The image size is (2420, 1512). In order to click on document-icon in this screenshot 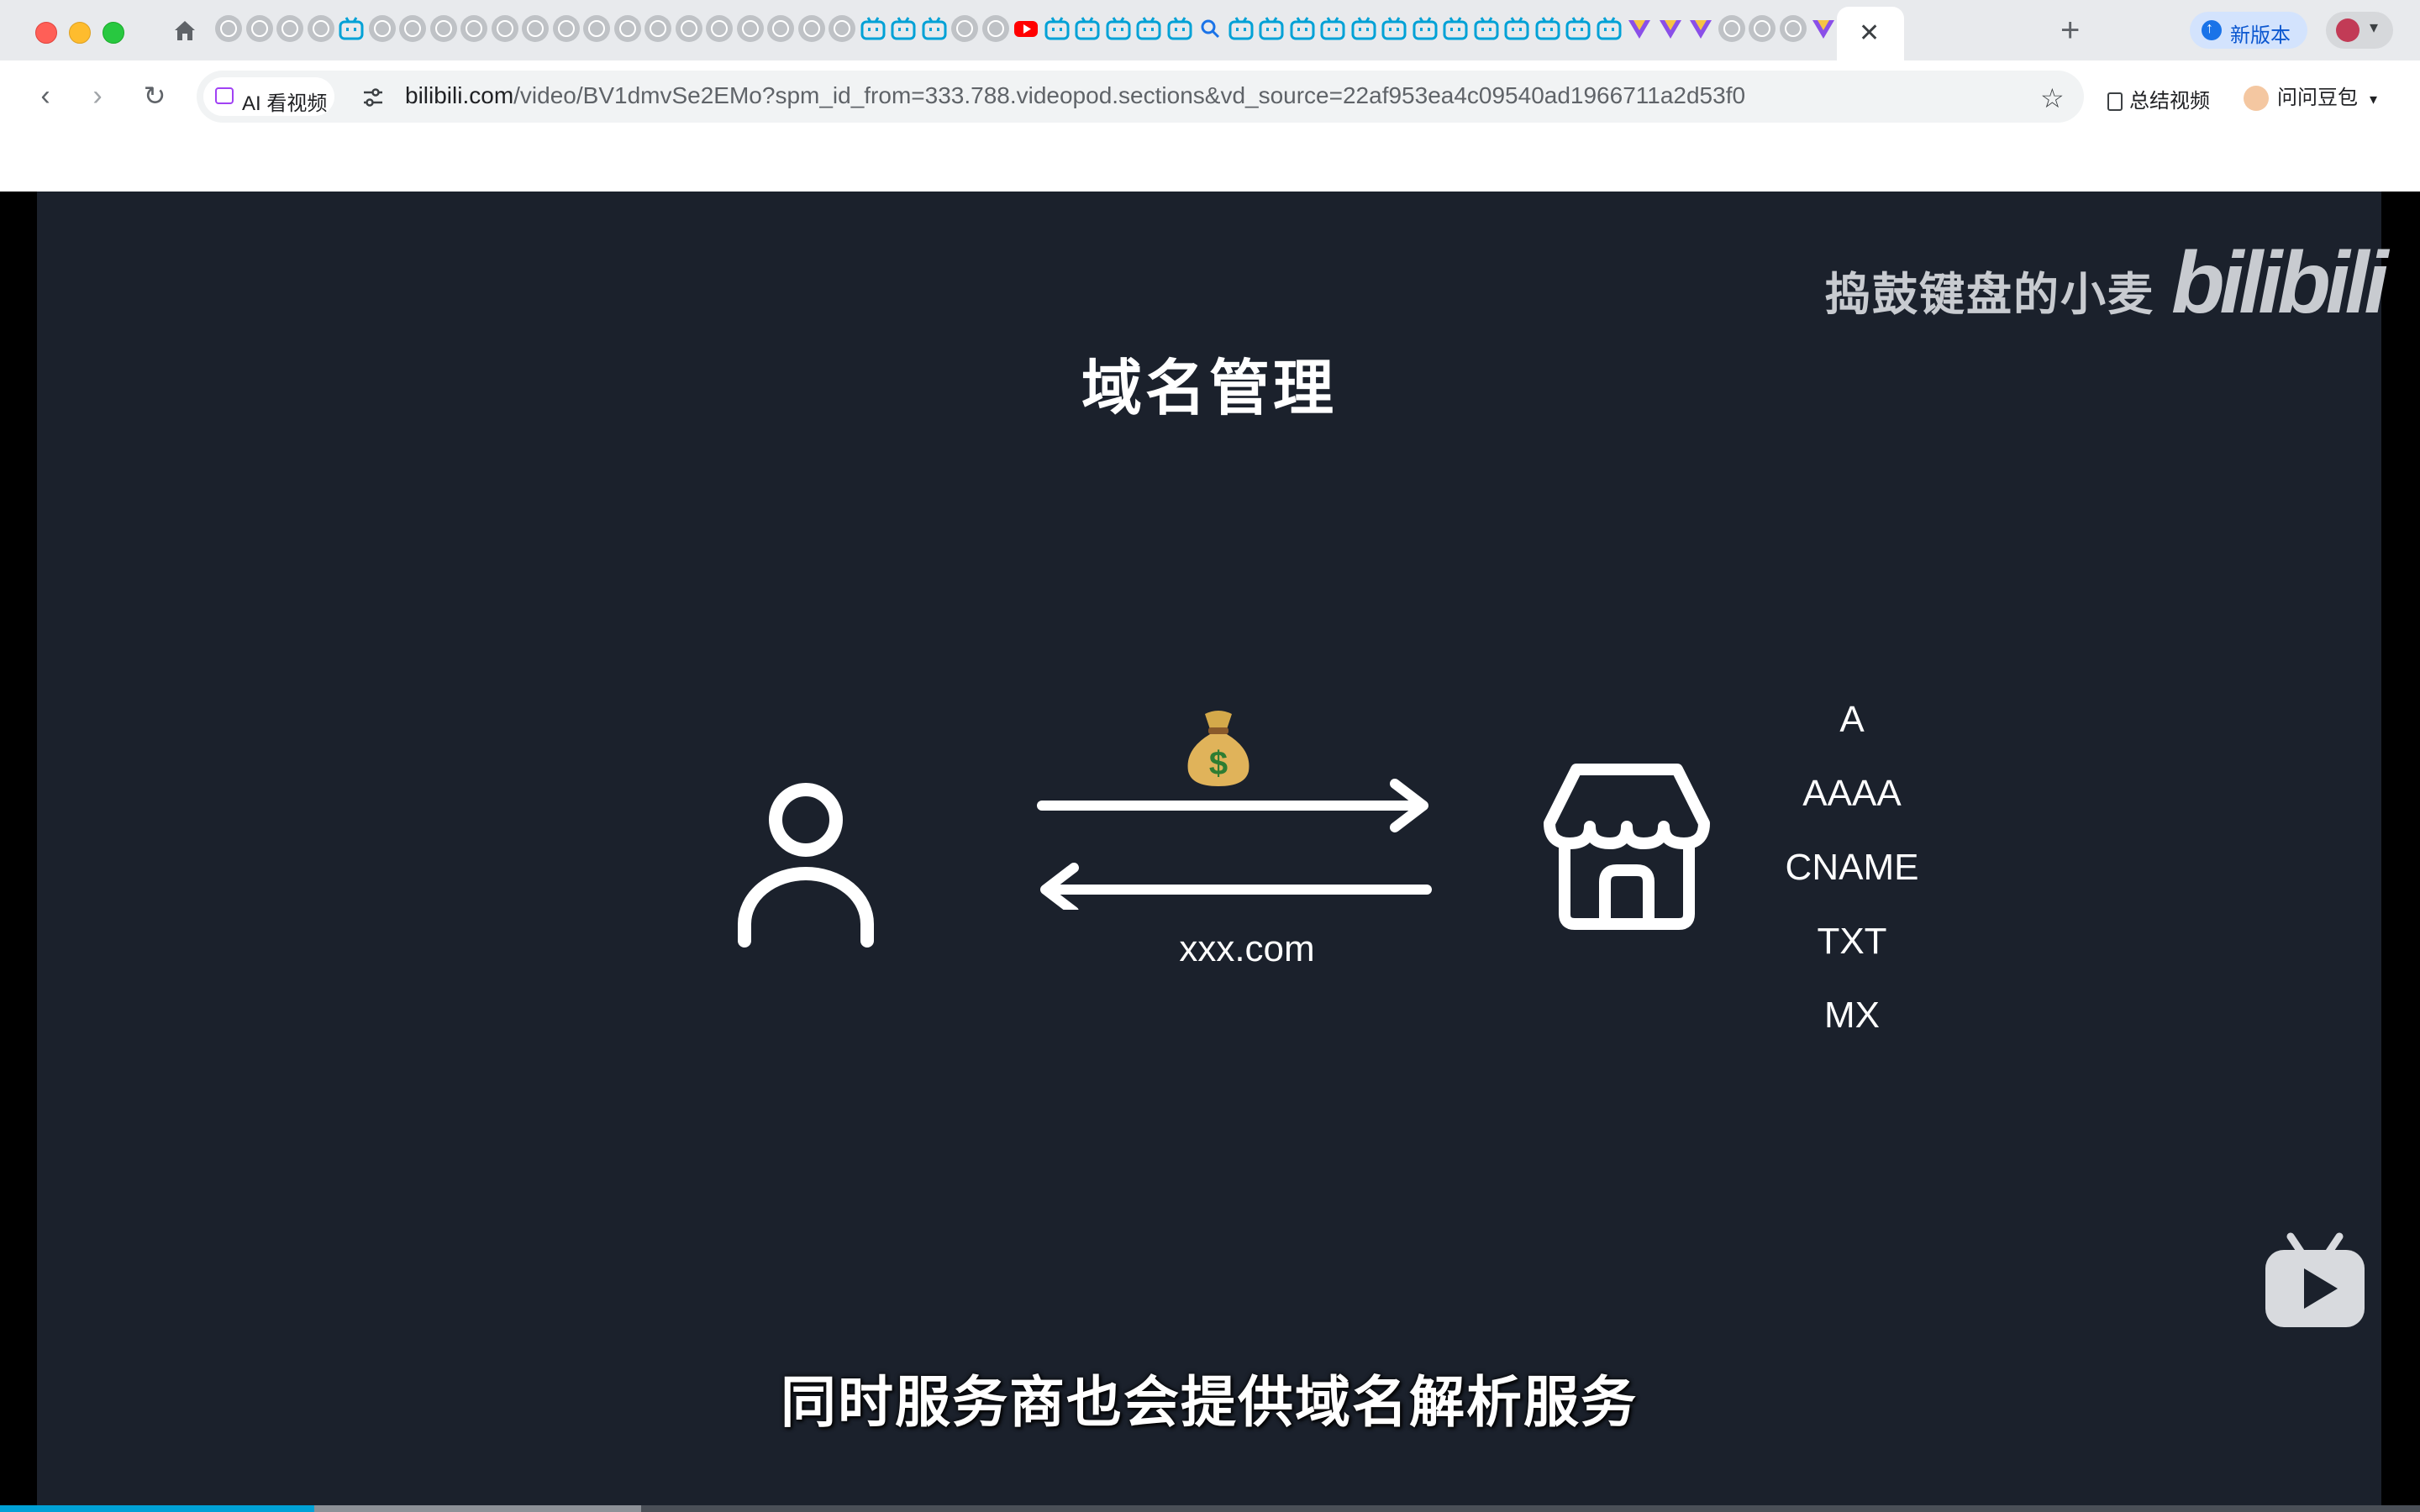, I will do `click(2115, 101)`.